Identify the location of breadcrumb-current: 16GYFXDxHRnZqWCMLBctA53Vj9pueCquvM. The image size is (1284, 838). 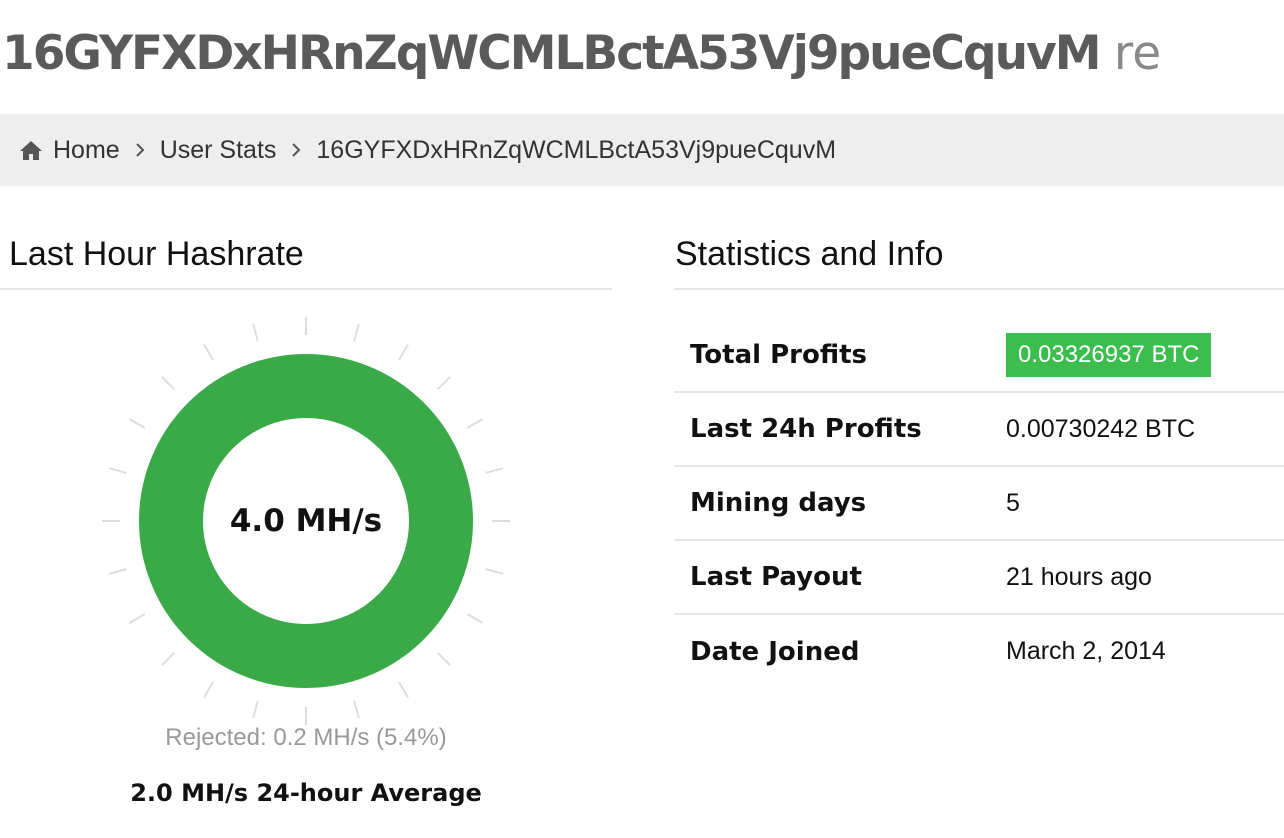
(576, 149).